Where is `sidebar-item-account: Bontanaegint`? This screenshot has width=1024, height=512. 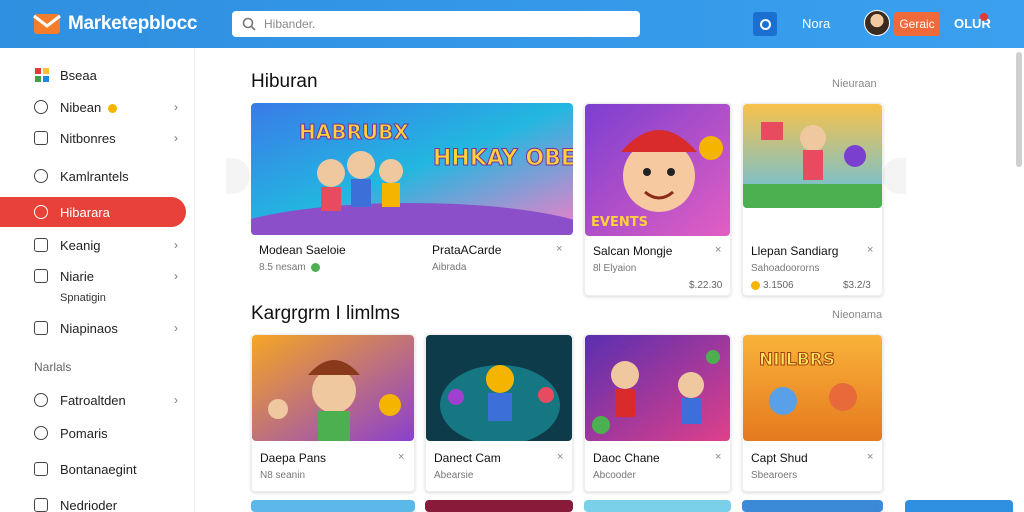
sidebar-item-account: Bontanaegint is located at coordinates (93, 469).